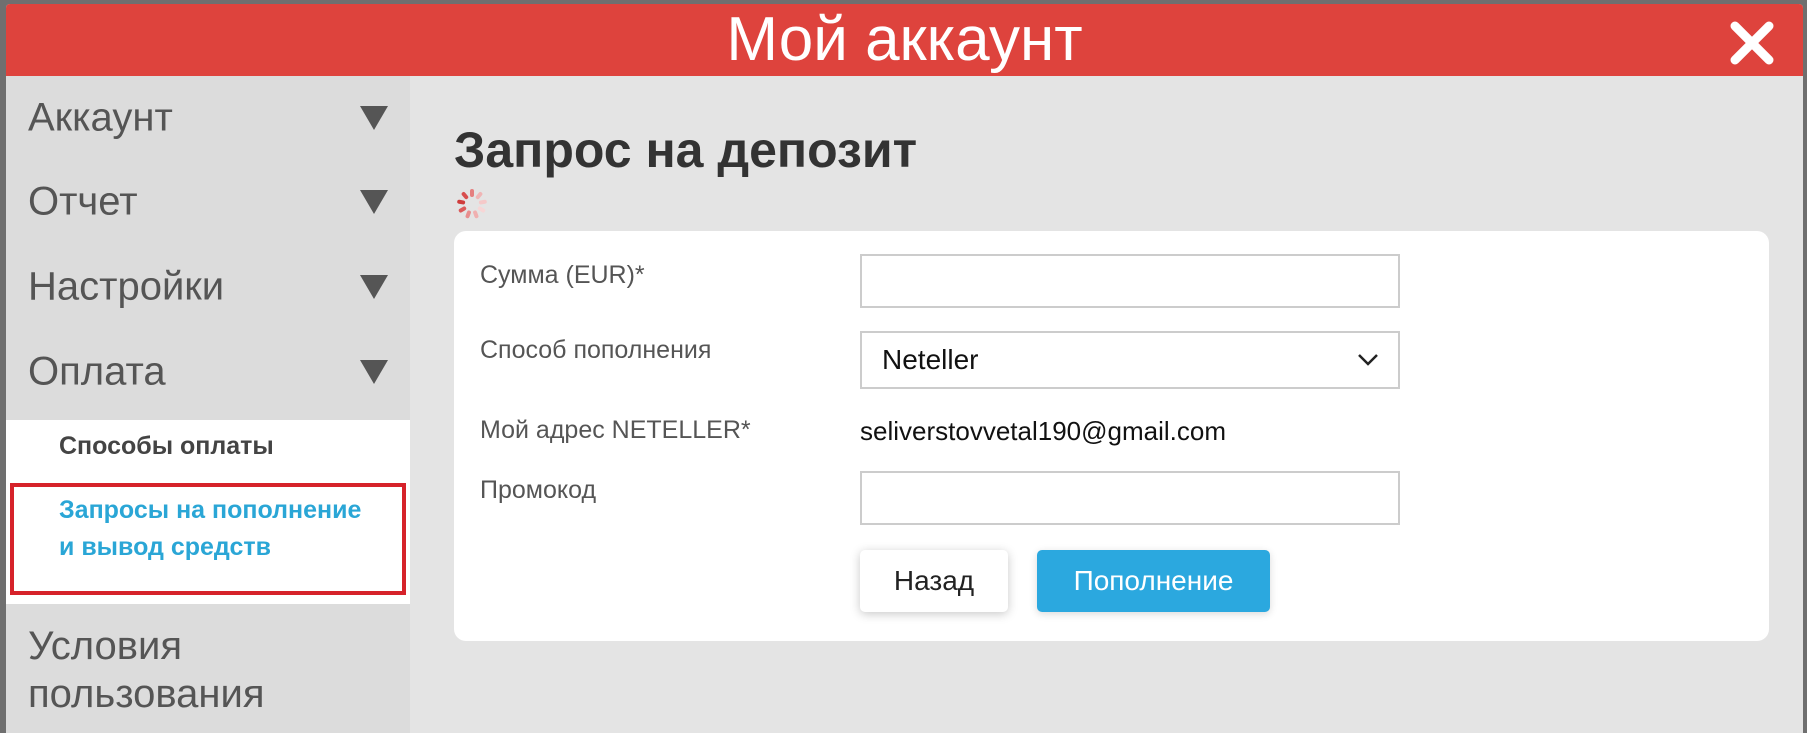 Image resolution: width=1807 pixels, height=733 pixels. What do you see at coordinates (208, 202) in the screenshot?
I see `sidebar-item-report: Отчет` at bounding box center [208, 202].